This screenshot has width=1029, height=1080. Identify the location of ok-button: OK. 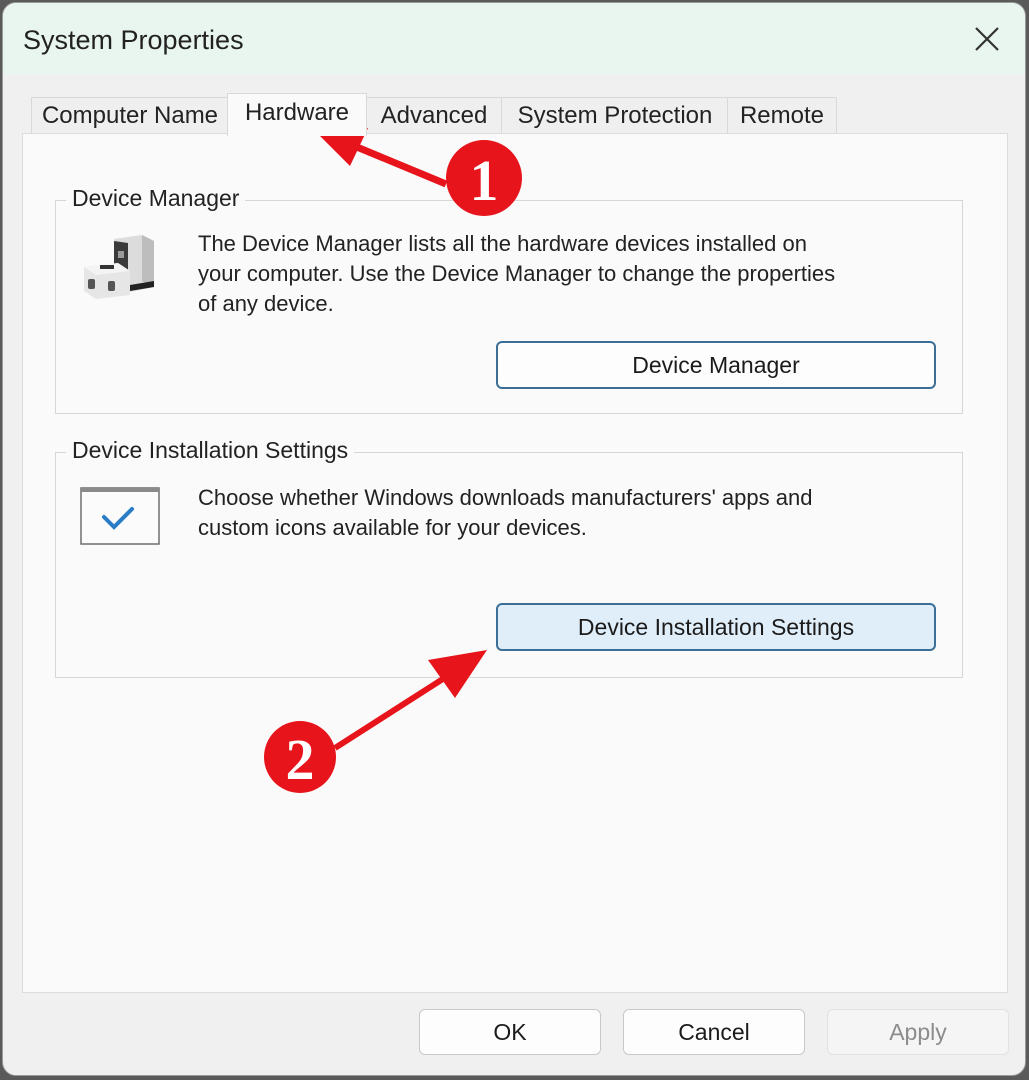
(510, 1032).